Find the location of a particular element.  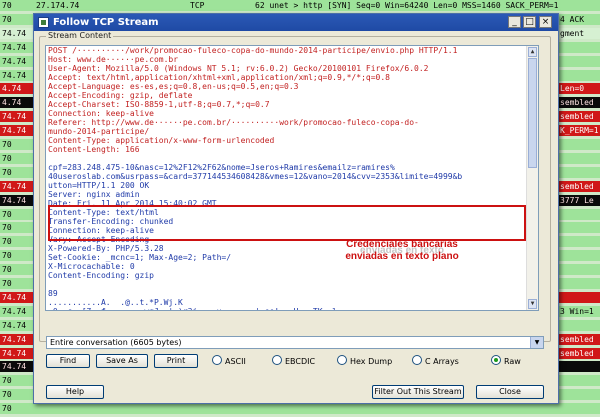

stream-line: utton=HTTP/1.1 200 OK is located at coordinates (99, 185).